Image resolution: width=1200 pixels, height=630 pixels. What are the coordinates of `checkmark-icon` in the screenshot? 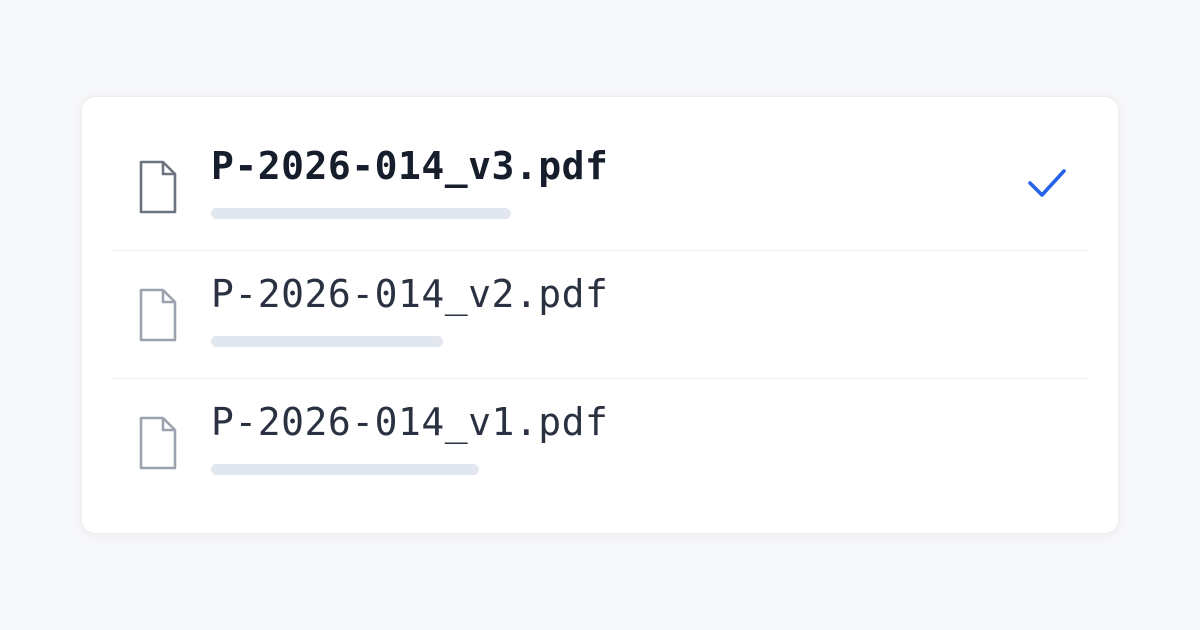 It's located at (1047, 183).